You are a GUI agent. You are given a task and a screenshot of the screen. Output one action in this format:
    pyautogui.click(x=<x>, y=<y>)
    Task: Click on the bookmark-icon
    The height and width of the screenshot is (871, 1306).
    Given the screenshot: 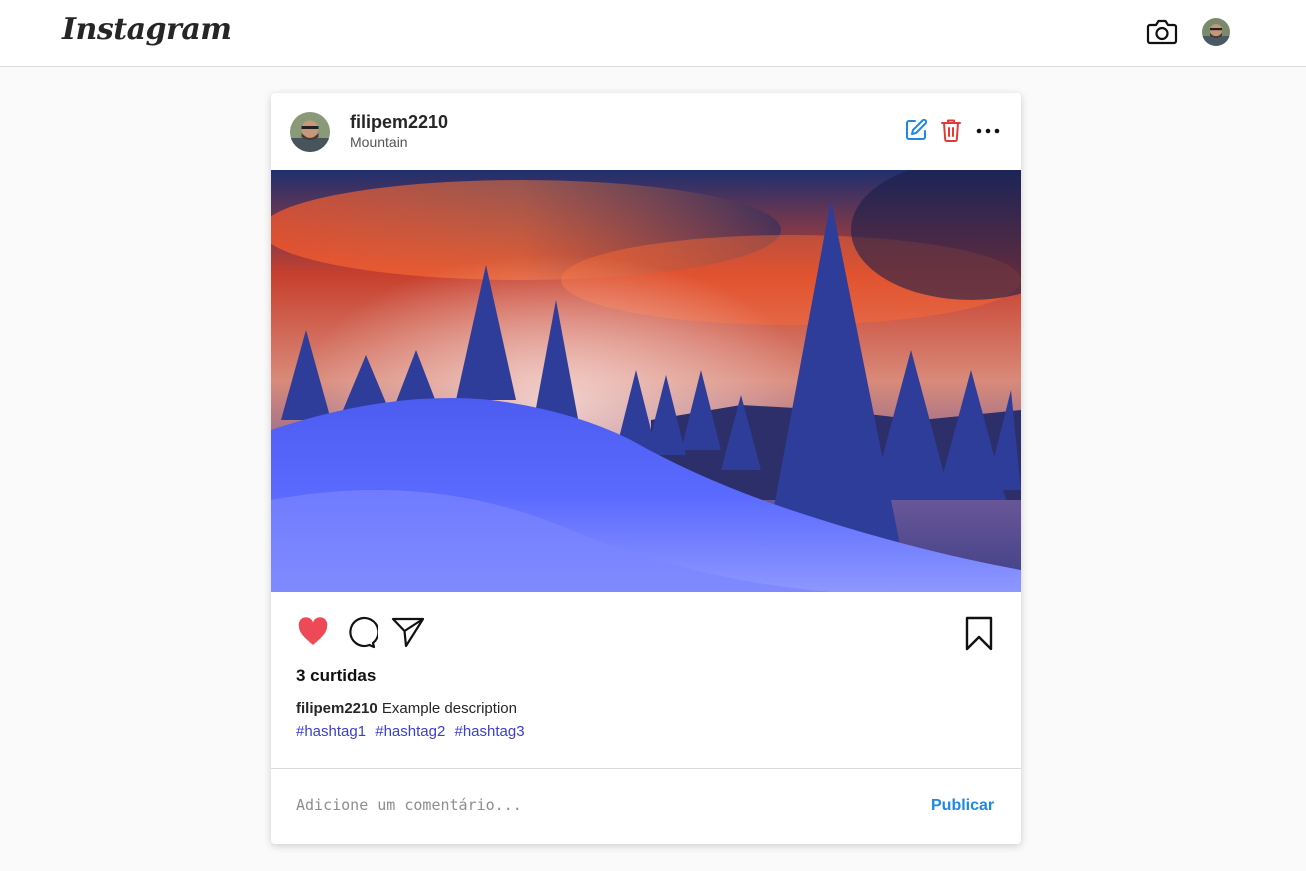 What is the action you would take?
    pyautogui.click(x=979, y=634)
    